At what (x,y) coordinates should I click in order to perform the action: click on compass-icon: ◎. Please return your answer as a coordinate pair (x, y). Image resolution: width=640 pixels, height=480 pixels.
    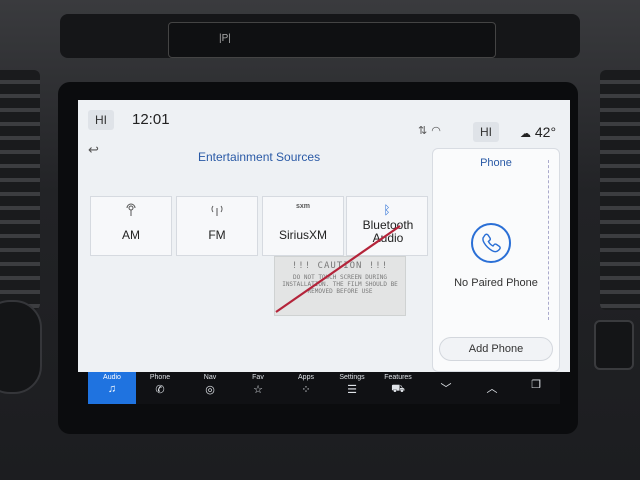
    Looking at the image, I should click on (210, 390).